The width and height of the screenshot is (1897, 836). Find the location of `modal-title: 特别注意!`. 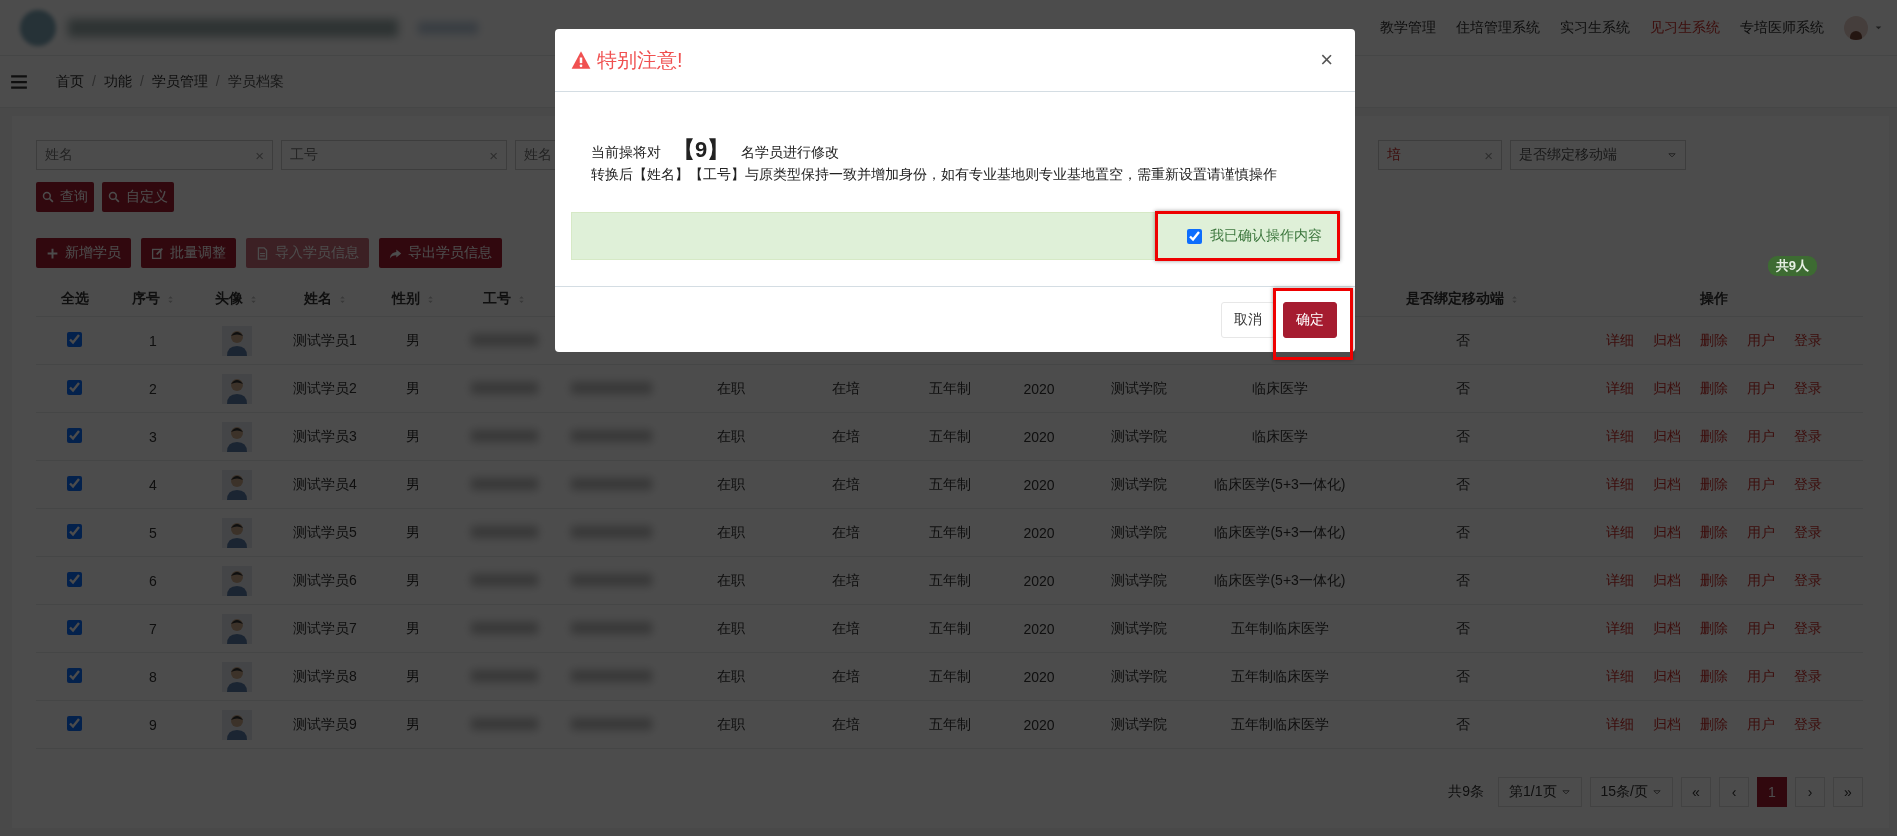

modal-title: 特别注意! is located at coordinates (640, 60).